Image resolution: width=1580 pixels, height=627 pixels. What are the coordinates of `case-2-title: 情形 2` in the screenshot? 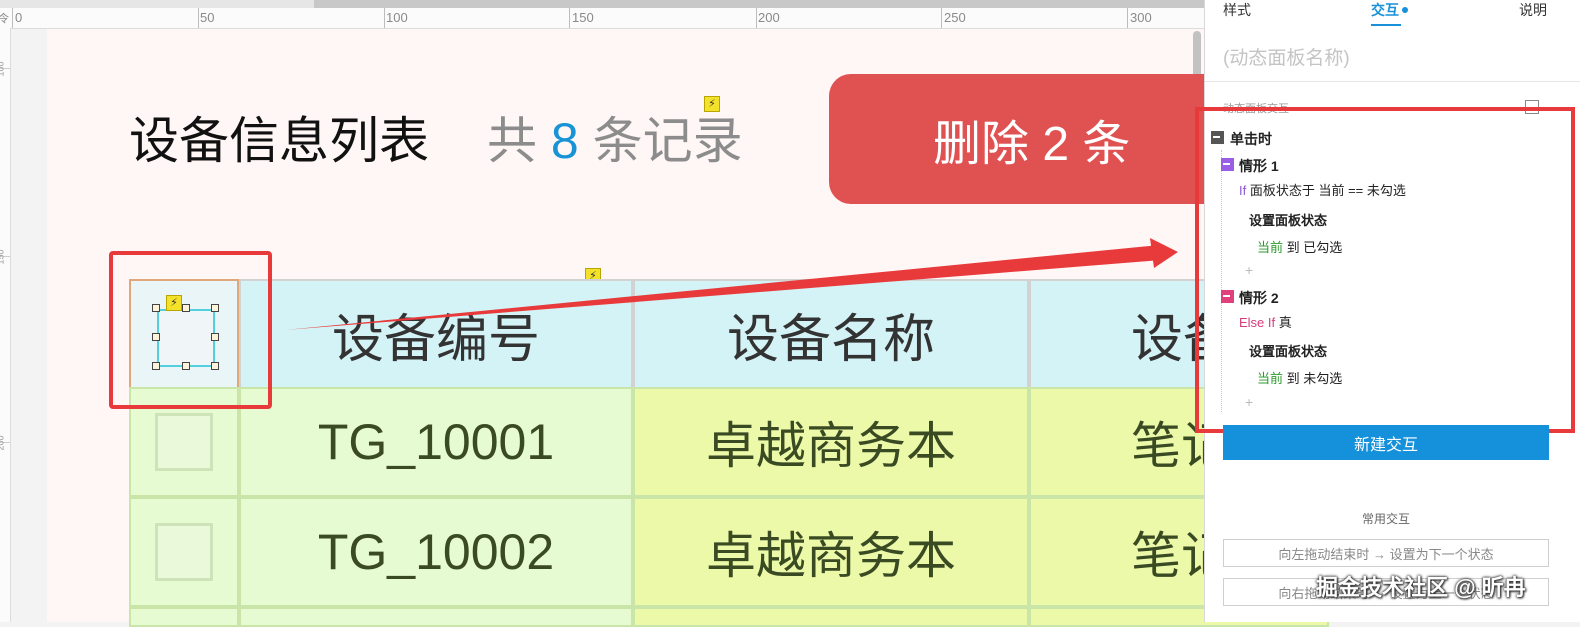 It's located at (1259, 298).